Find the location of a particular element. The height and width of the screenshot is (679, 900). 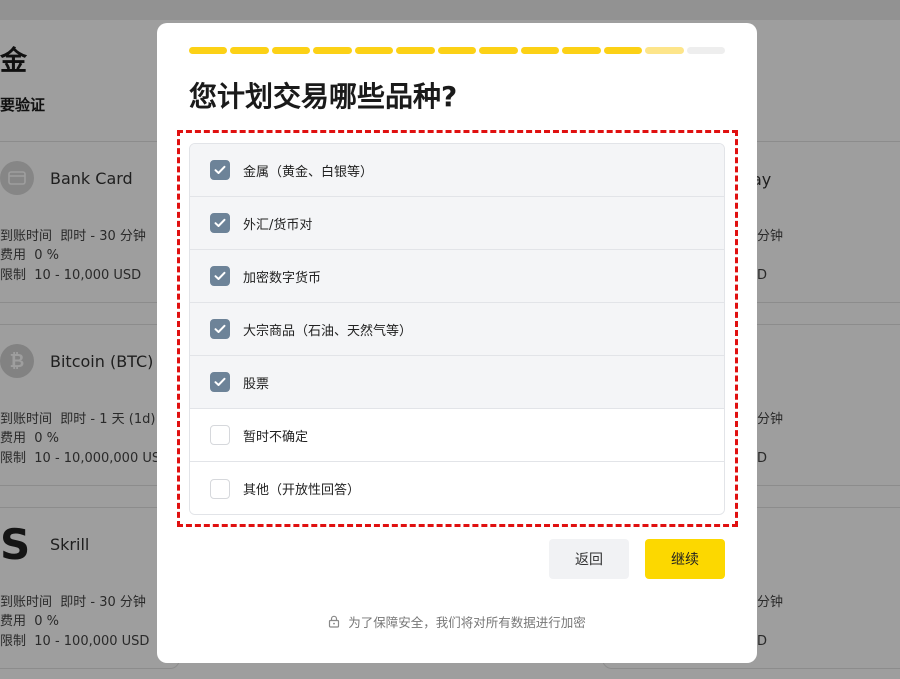

option-label: 暂时不确定 is located at coordinates (276, 437).